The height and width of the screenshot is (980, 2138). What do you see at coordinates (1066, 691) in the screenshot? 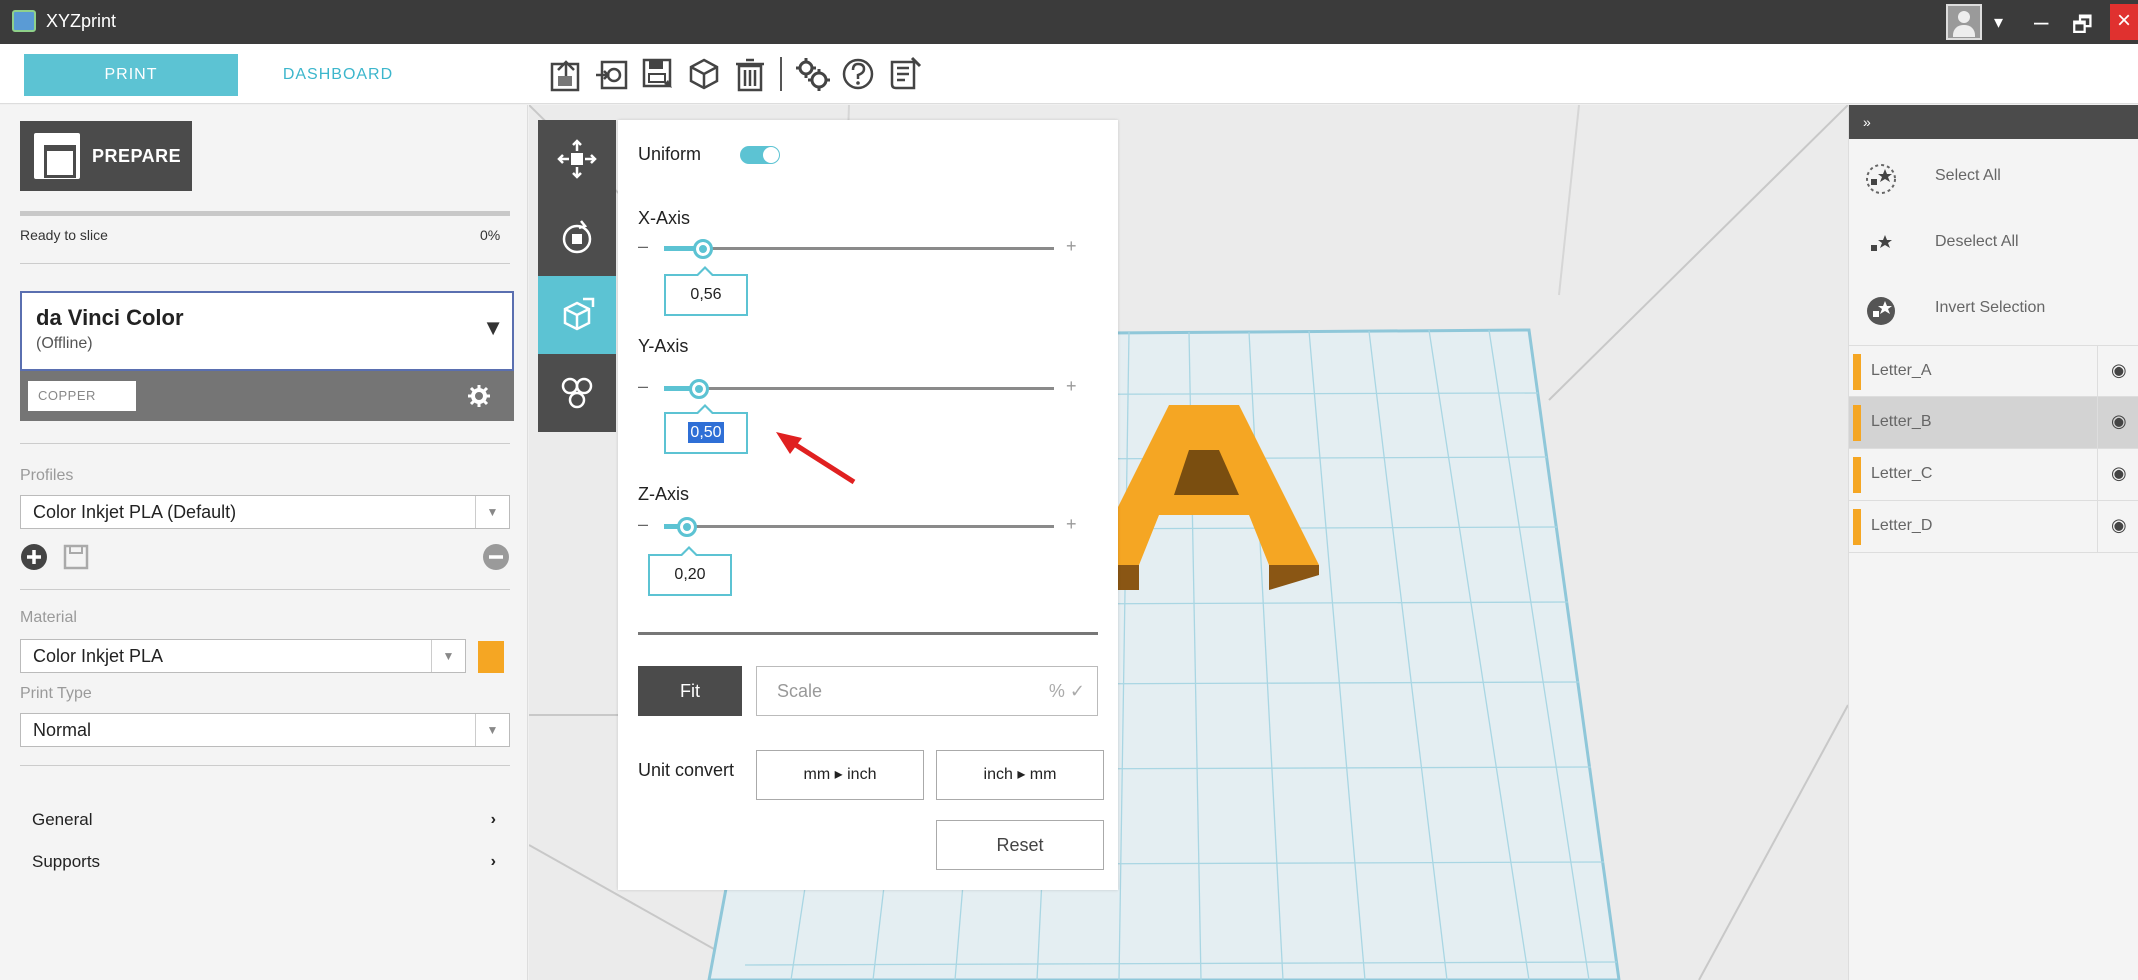
I see `scale-input-suffix: % ✓` at bounding box center [1066, 691].